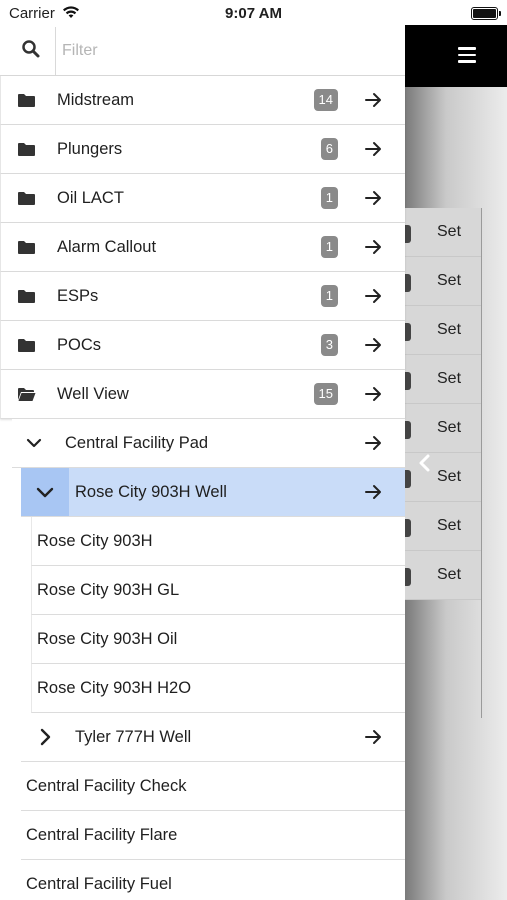 The image size is (507, 900). What do you see at coordinates (222, 51) in the screenshot?
I see `filter-input` at bounding box center [222, 51].